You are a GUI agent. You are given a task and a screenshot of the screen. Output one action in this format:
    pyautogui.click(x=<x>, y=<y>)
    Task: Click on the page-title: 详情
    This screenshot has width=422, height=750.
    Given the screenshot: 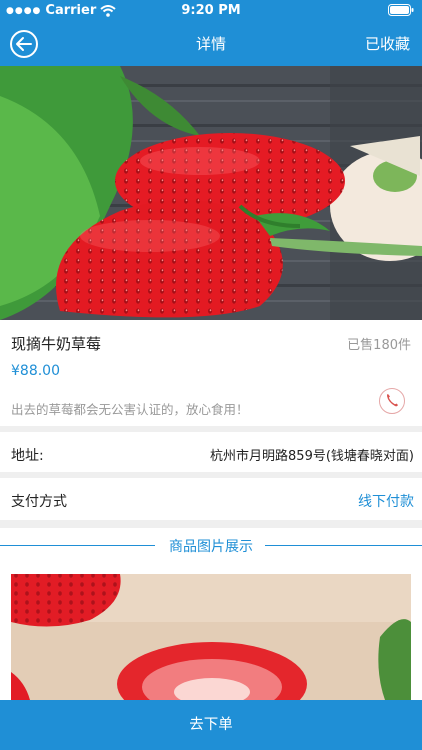 What is the action you would take?
    pyautogui.click(x=210, y=44)
    